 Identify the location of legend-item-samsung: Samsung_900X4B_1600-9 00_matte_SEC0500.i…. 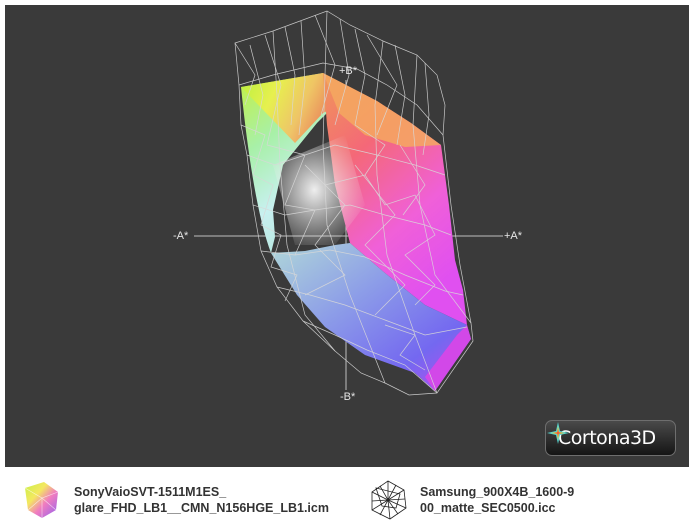
(497, 500).